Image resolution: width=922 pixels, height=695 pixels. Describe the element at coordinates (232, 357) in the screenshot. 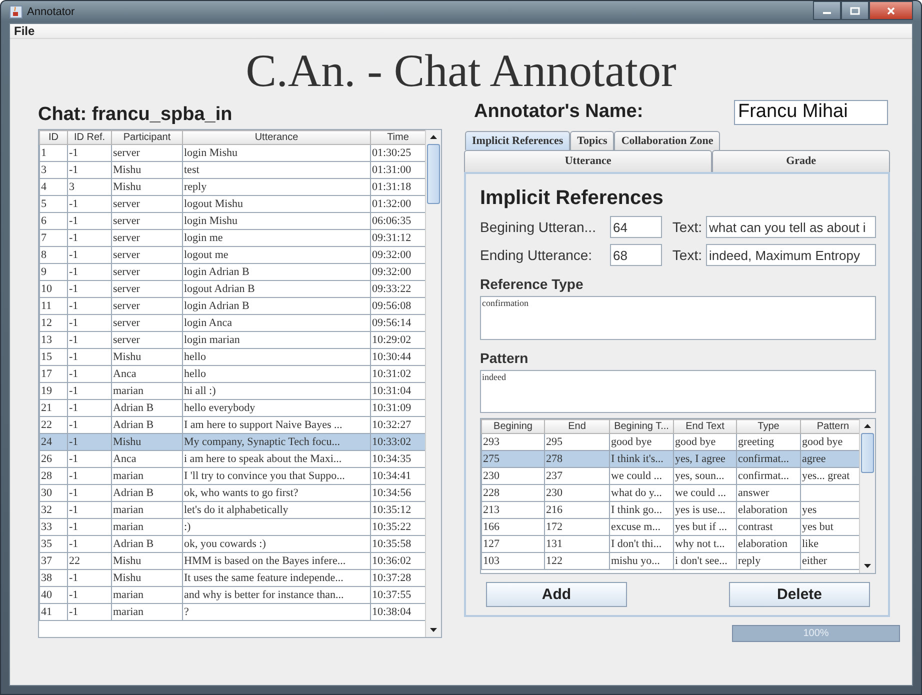

I see `table-row: 15 -1 Mishu hello 10:30:44` at that location.